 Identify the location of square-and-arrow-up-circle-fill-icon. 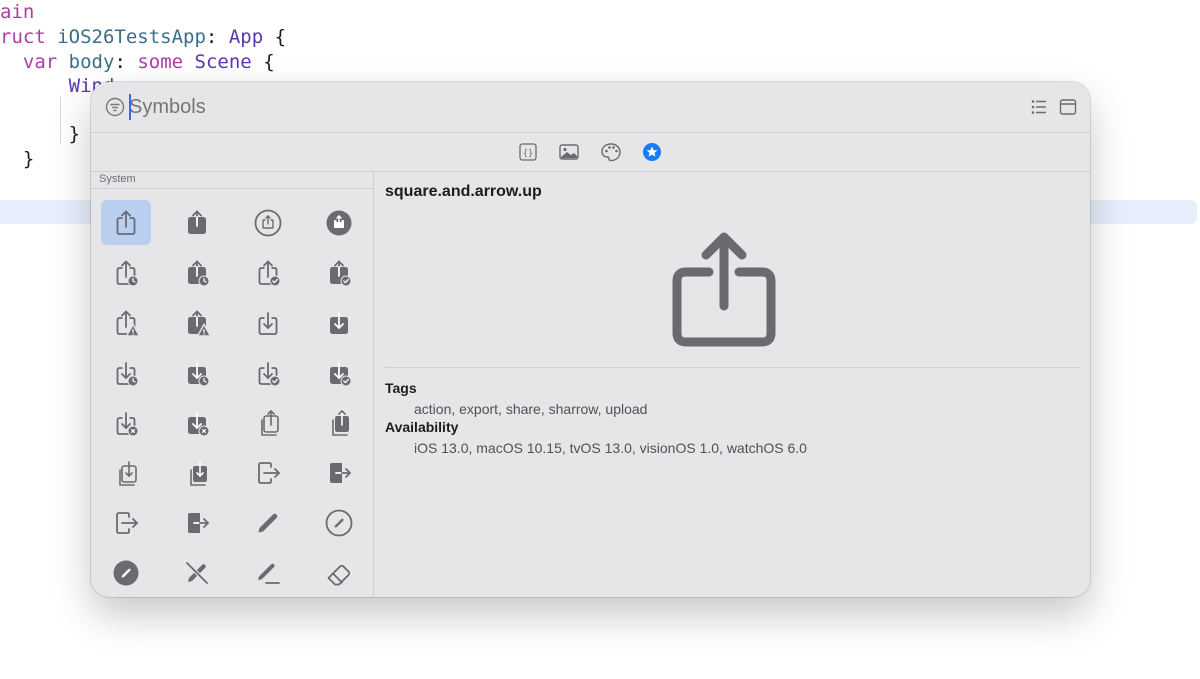
(339, 222).